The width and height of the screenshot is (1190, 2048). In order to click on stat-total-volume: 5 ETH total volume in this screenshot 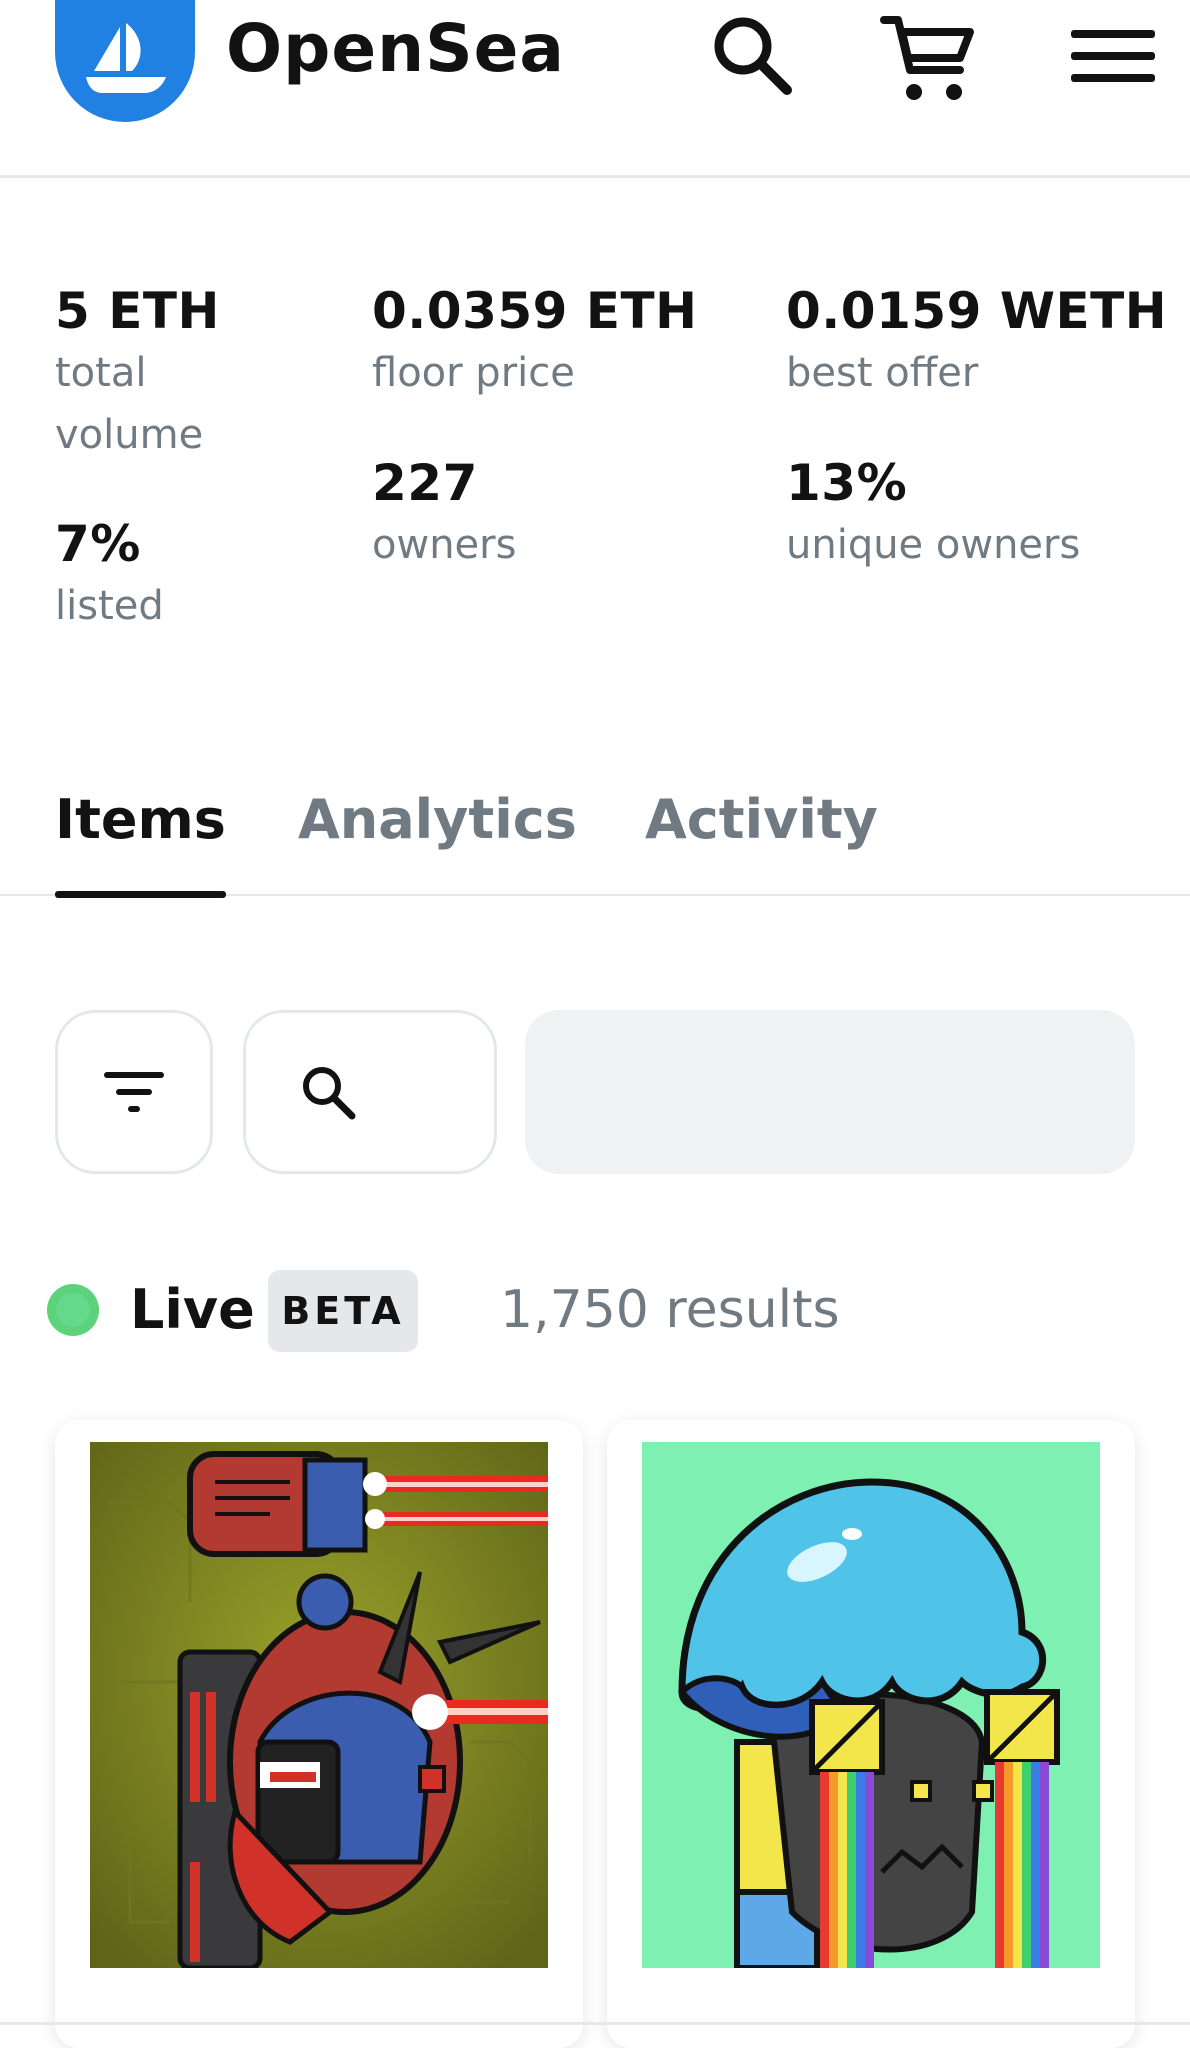, I will do `click(137, 373)`.